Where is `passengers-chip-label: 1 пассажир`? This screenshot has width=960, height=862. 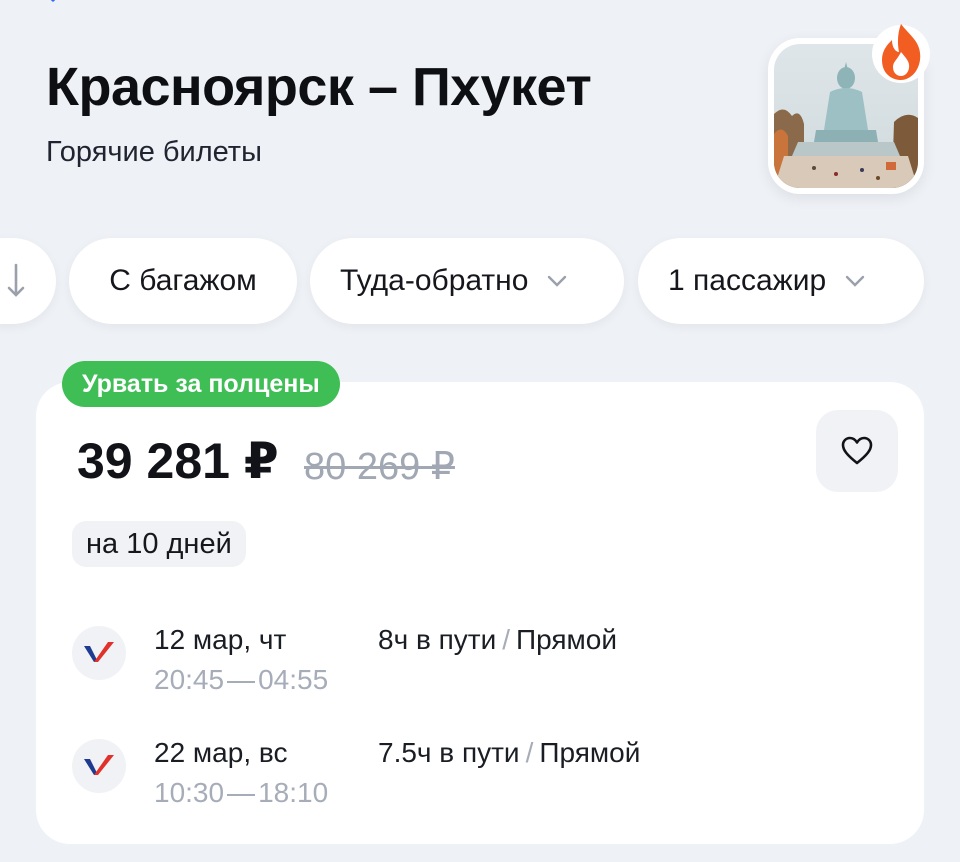
passengers-chip-label: 1 пассажир is located at coordinates (747, 280).